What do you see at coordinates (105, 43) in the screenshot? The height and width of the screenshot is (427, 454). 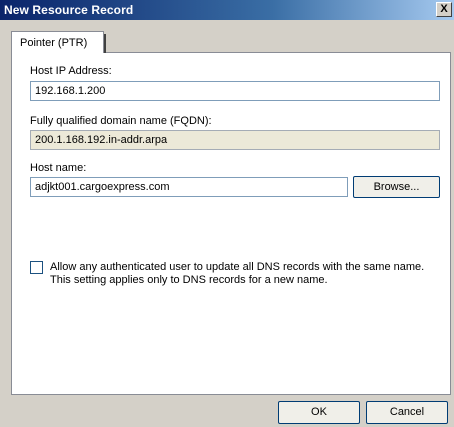 I see `tab-shadow-edge` at bounding box center [105, 43].